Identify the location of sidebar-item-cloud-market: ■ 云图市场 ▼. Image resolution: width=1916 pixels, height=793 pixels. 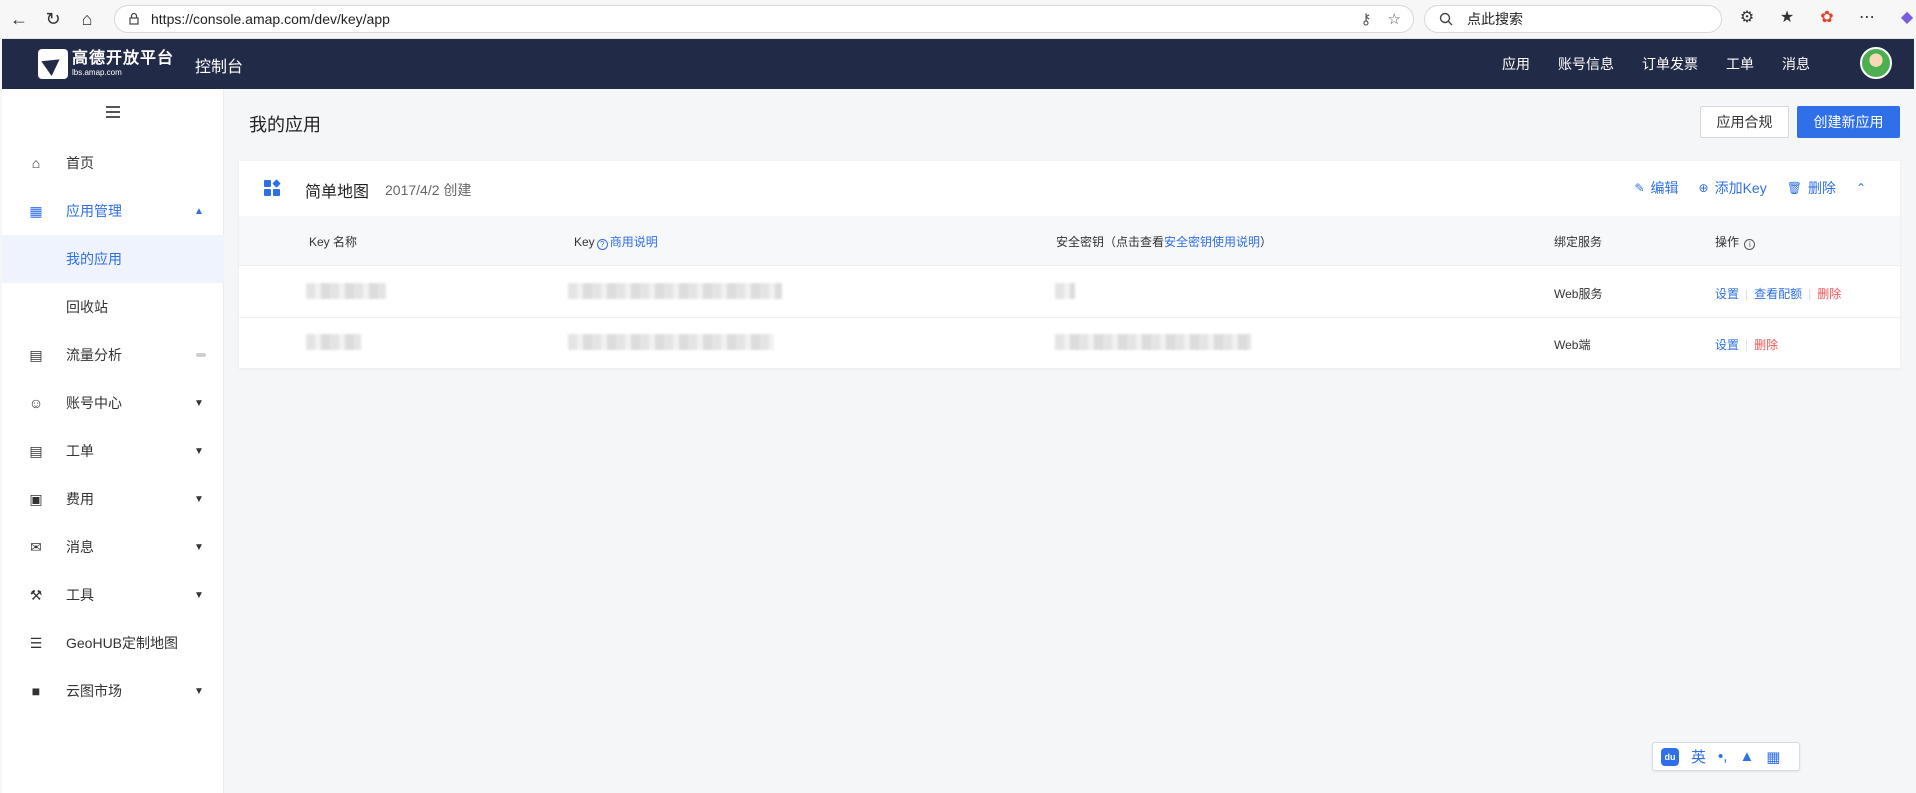
(113, 691).